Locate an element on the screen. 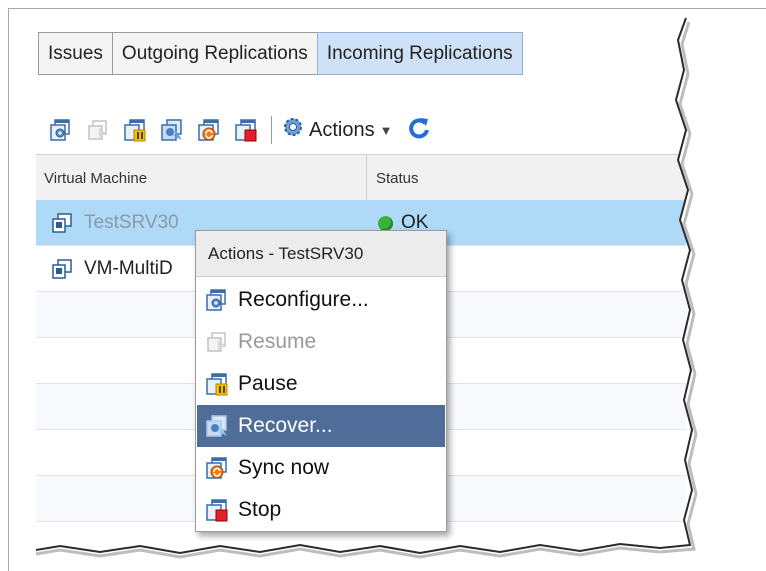 Image resolution: width=766 pixels, height=571 pixels. vm-name: TestSRV30 is located at coordinates (131, 222).